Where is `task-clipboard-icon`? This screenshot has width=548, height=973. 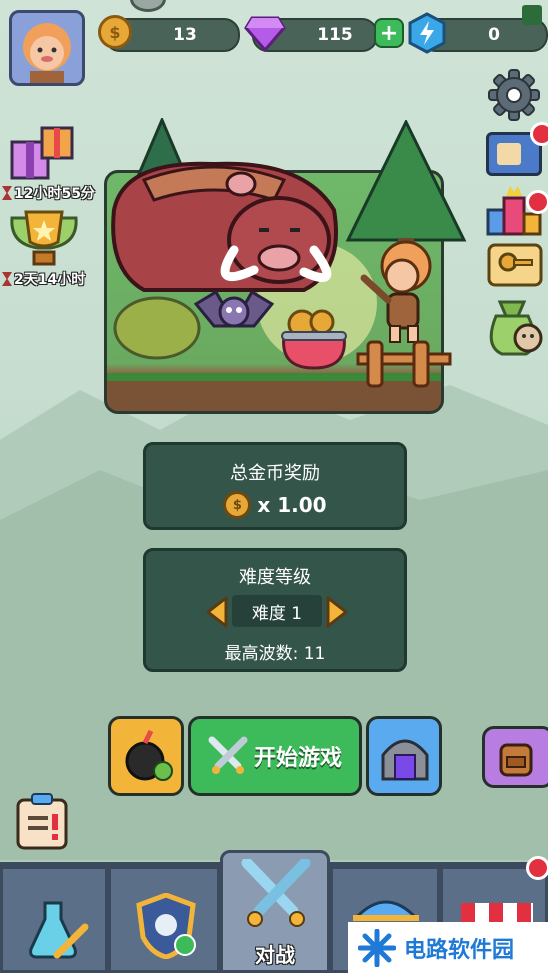
task-clipboard-icon is located at coordinates (42, 821).